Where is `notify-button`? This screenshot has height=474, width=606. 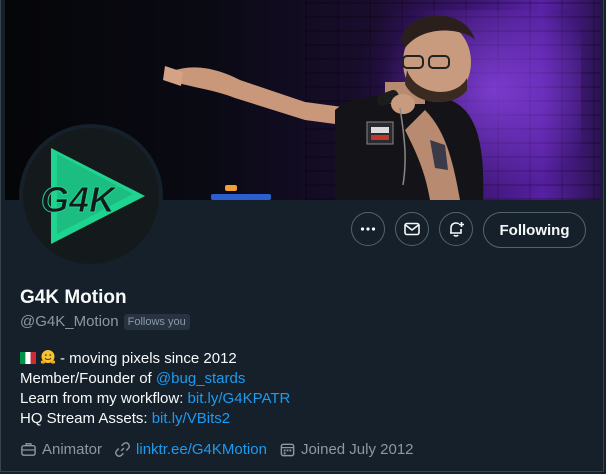 notify-button is located at coordinates (456, 229).